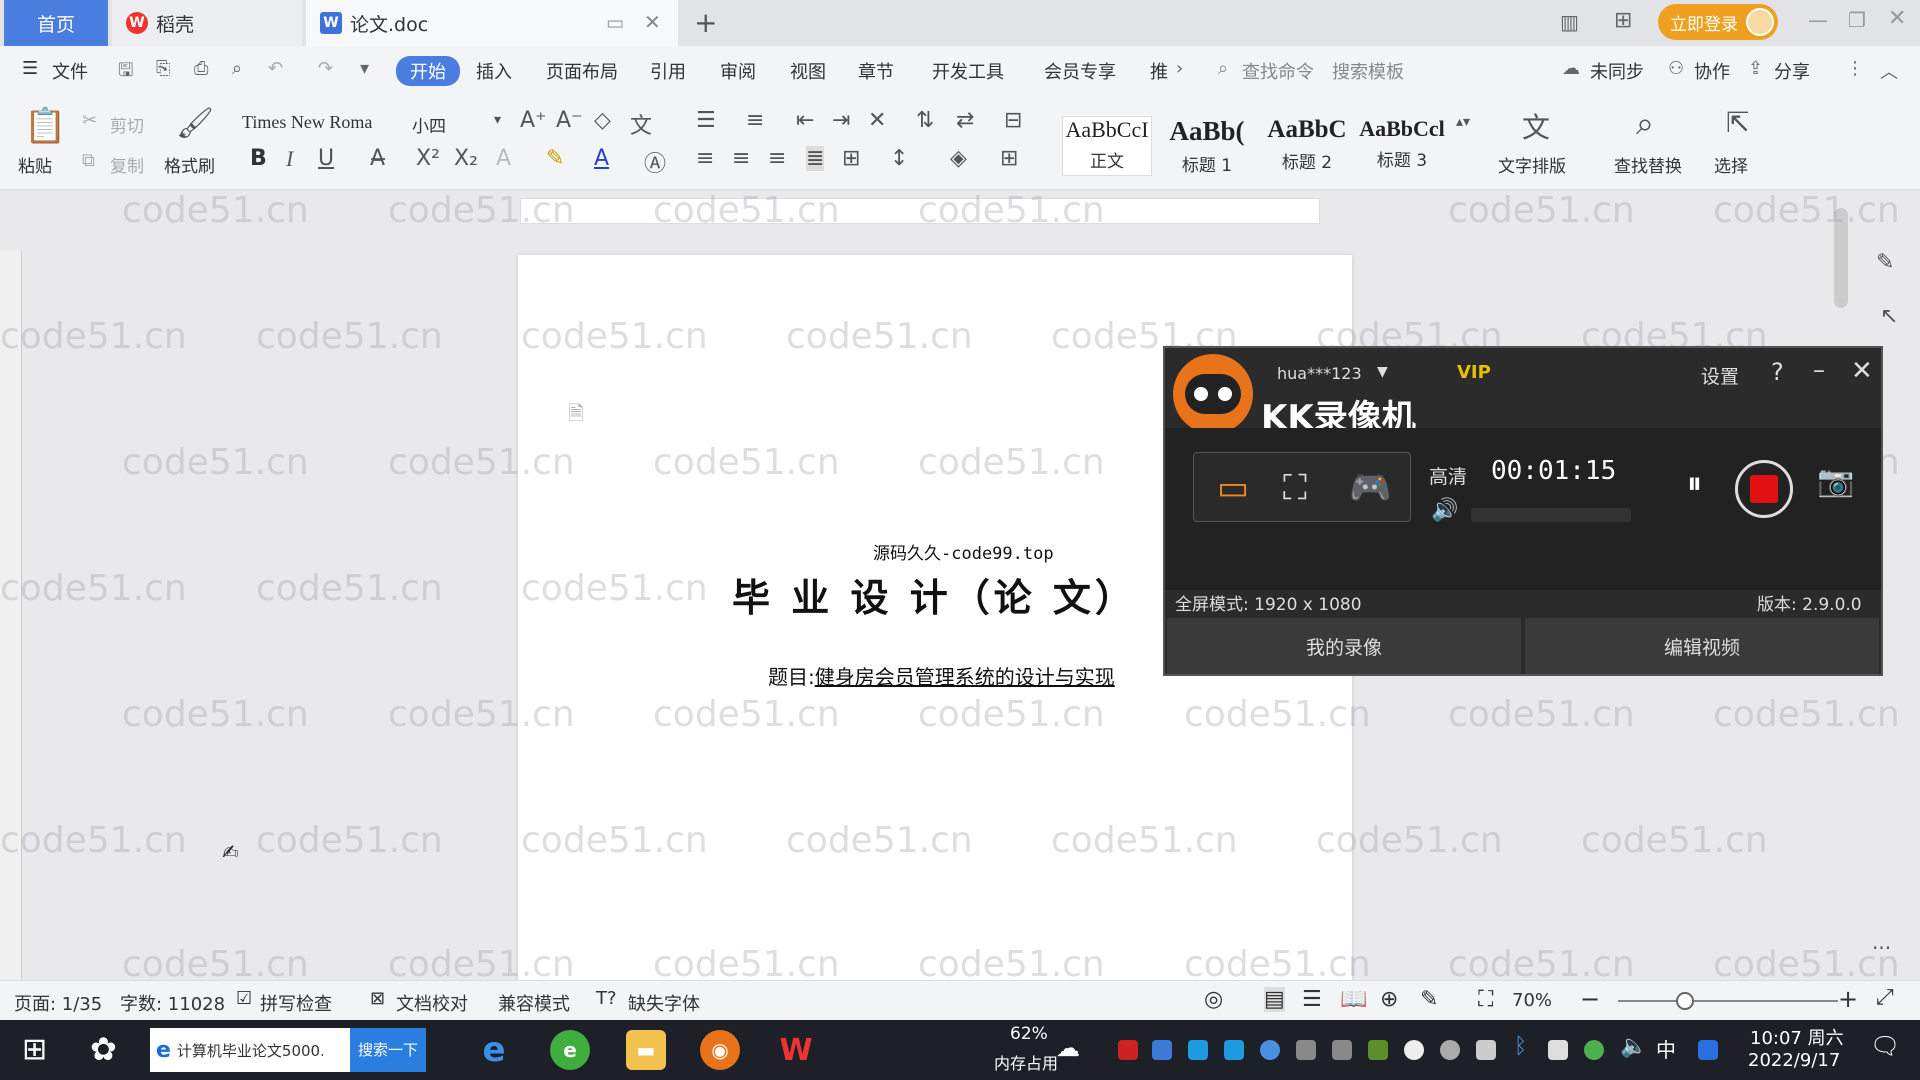 The width and height of the screenshot is (1920, 1080). Describe the element at coordinates (1633, 1046) in the screenshot. I see `speaker-icon: 🔈` at that location.